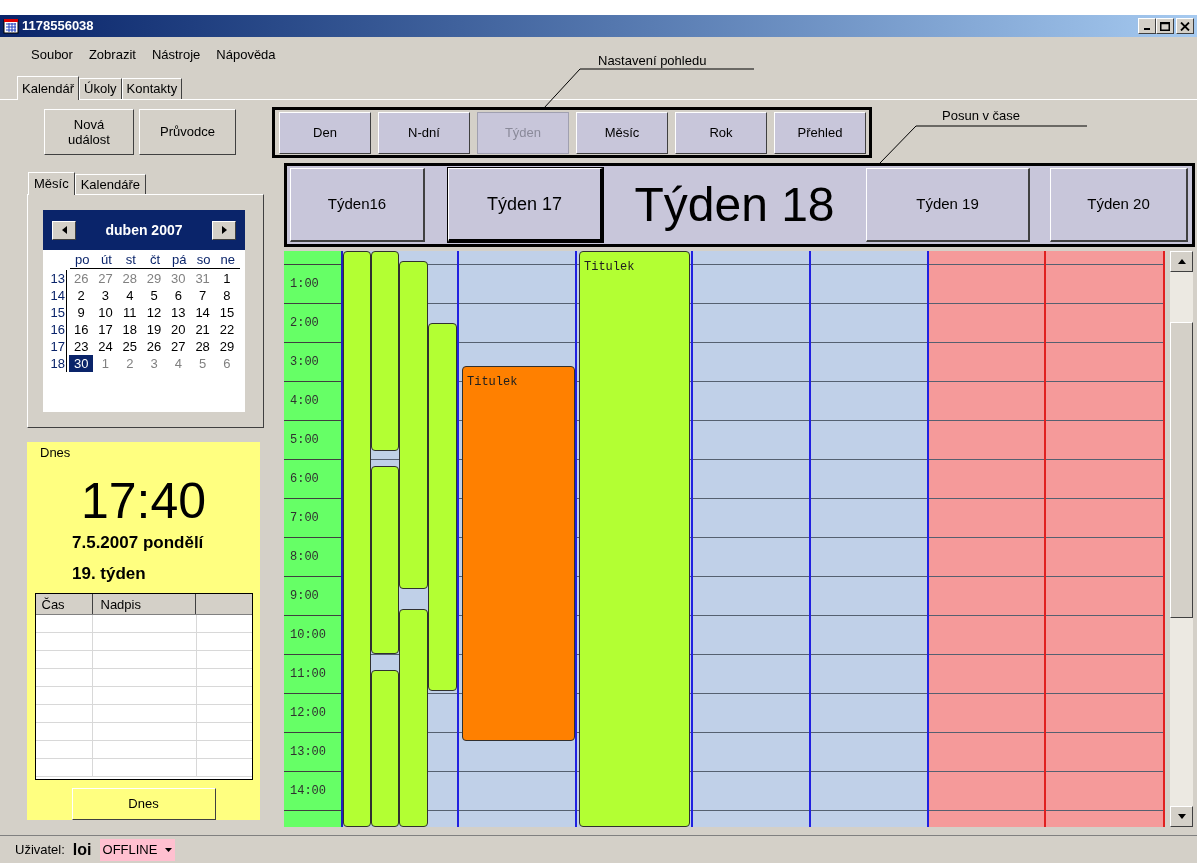  I want to click on new-event-button: Nová událost, so click(89, 132).